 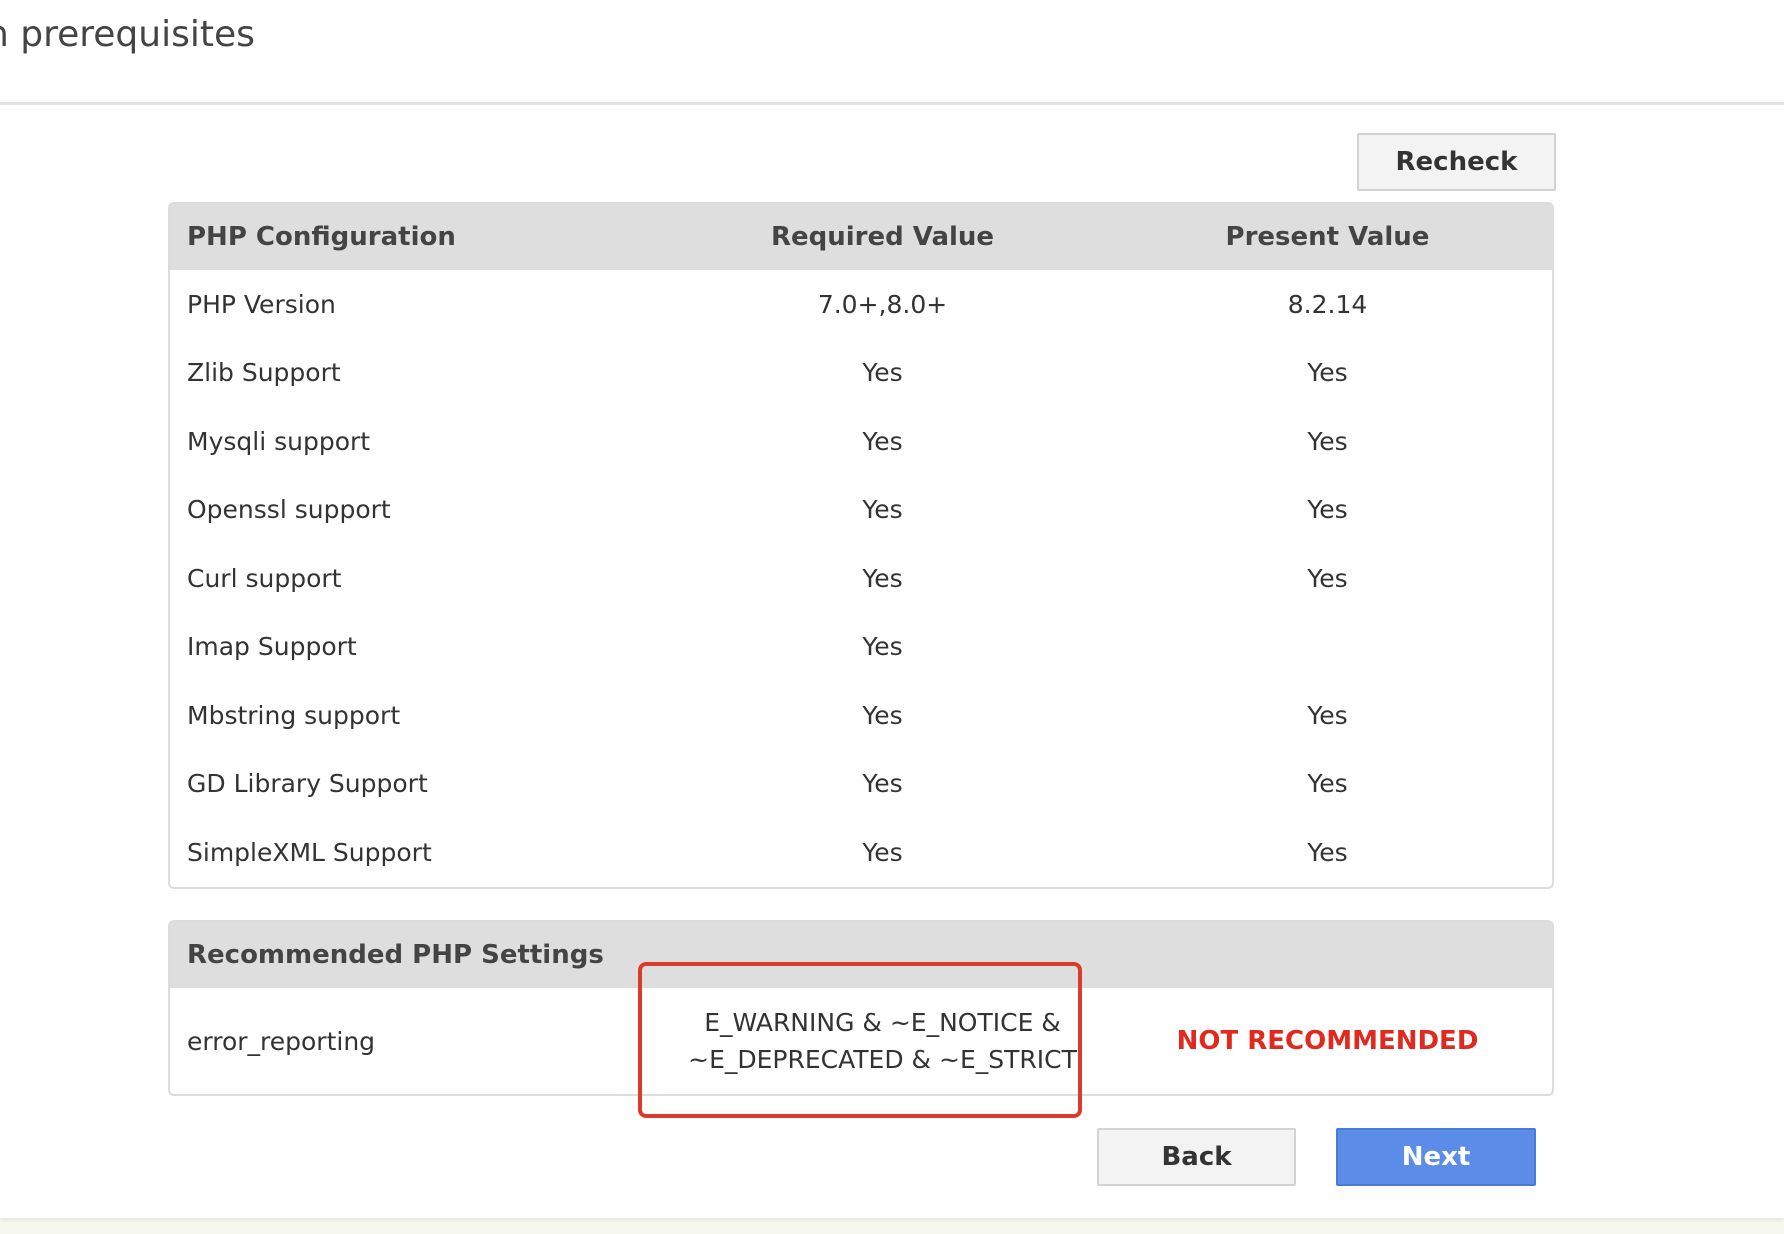 I want to click on config-name: Mysqli support, so click(x=279, y=441).